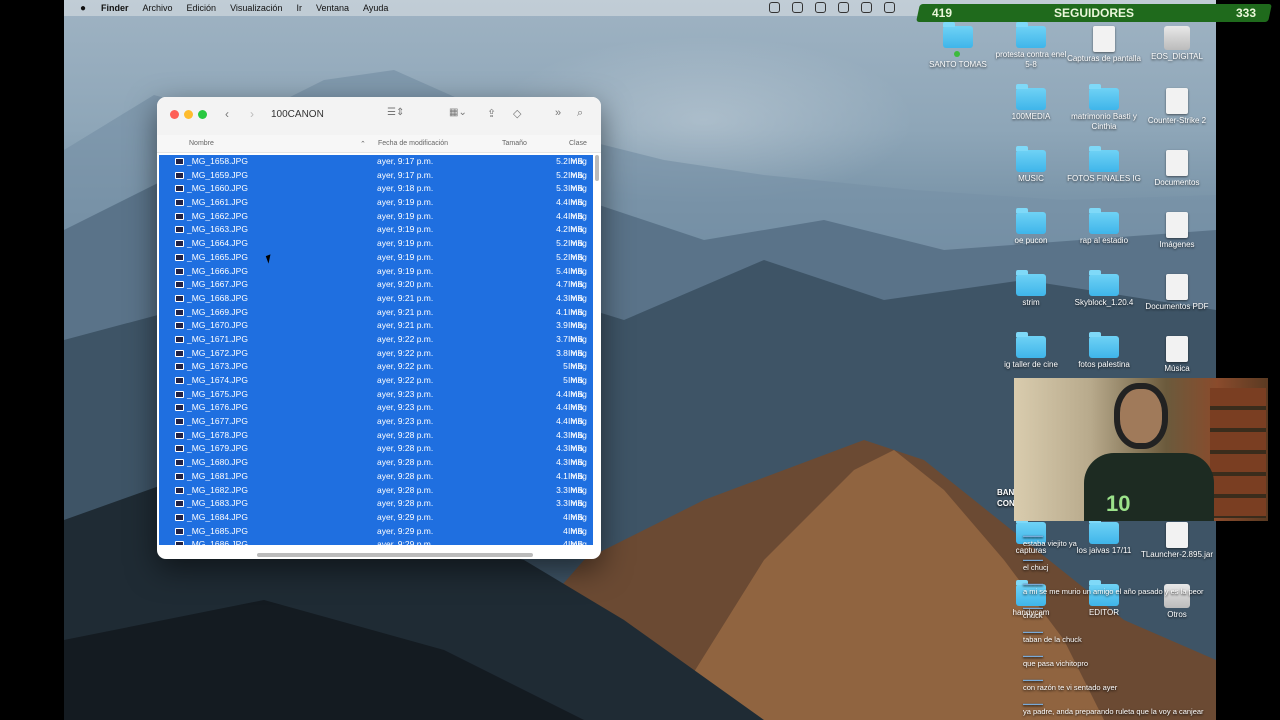  I want to click on window-icon, so click(889, 7).